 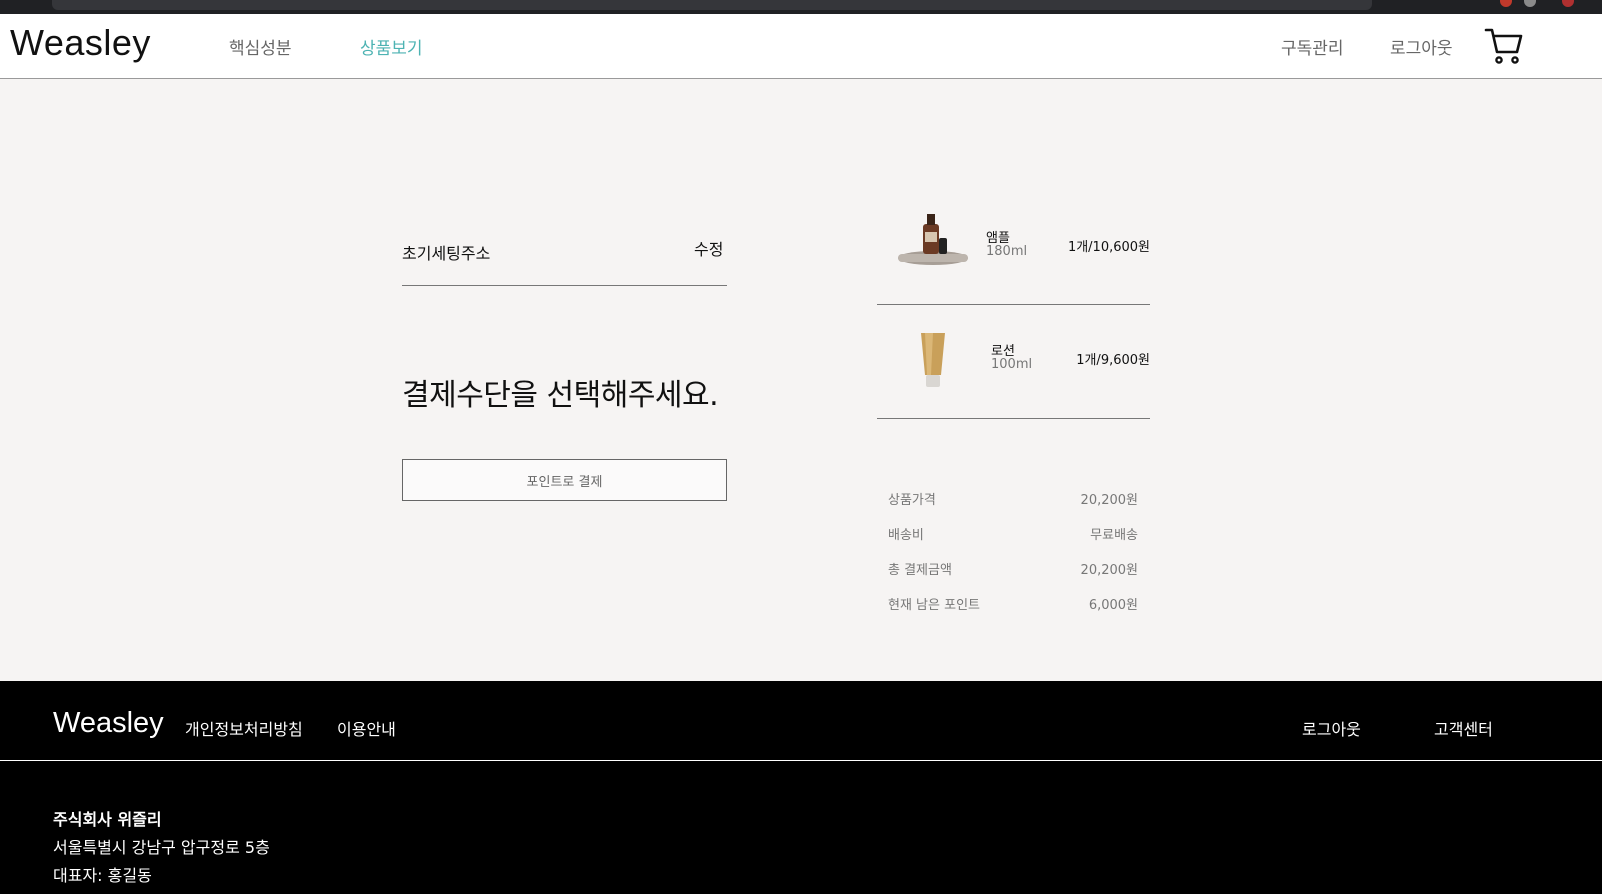 I want to click on footer-link-logout: 로그아웃, so click(x=1331, y=728).